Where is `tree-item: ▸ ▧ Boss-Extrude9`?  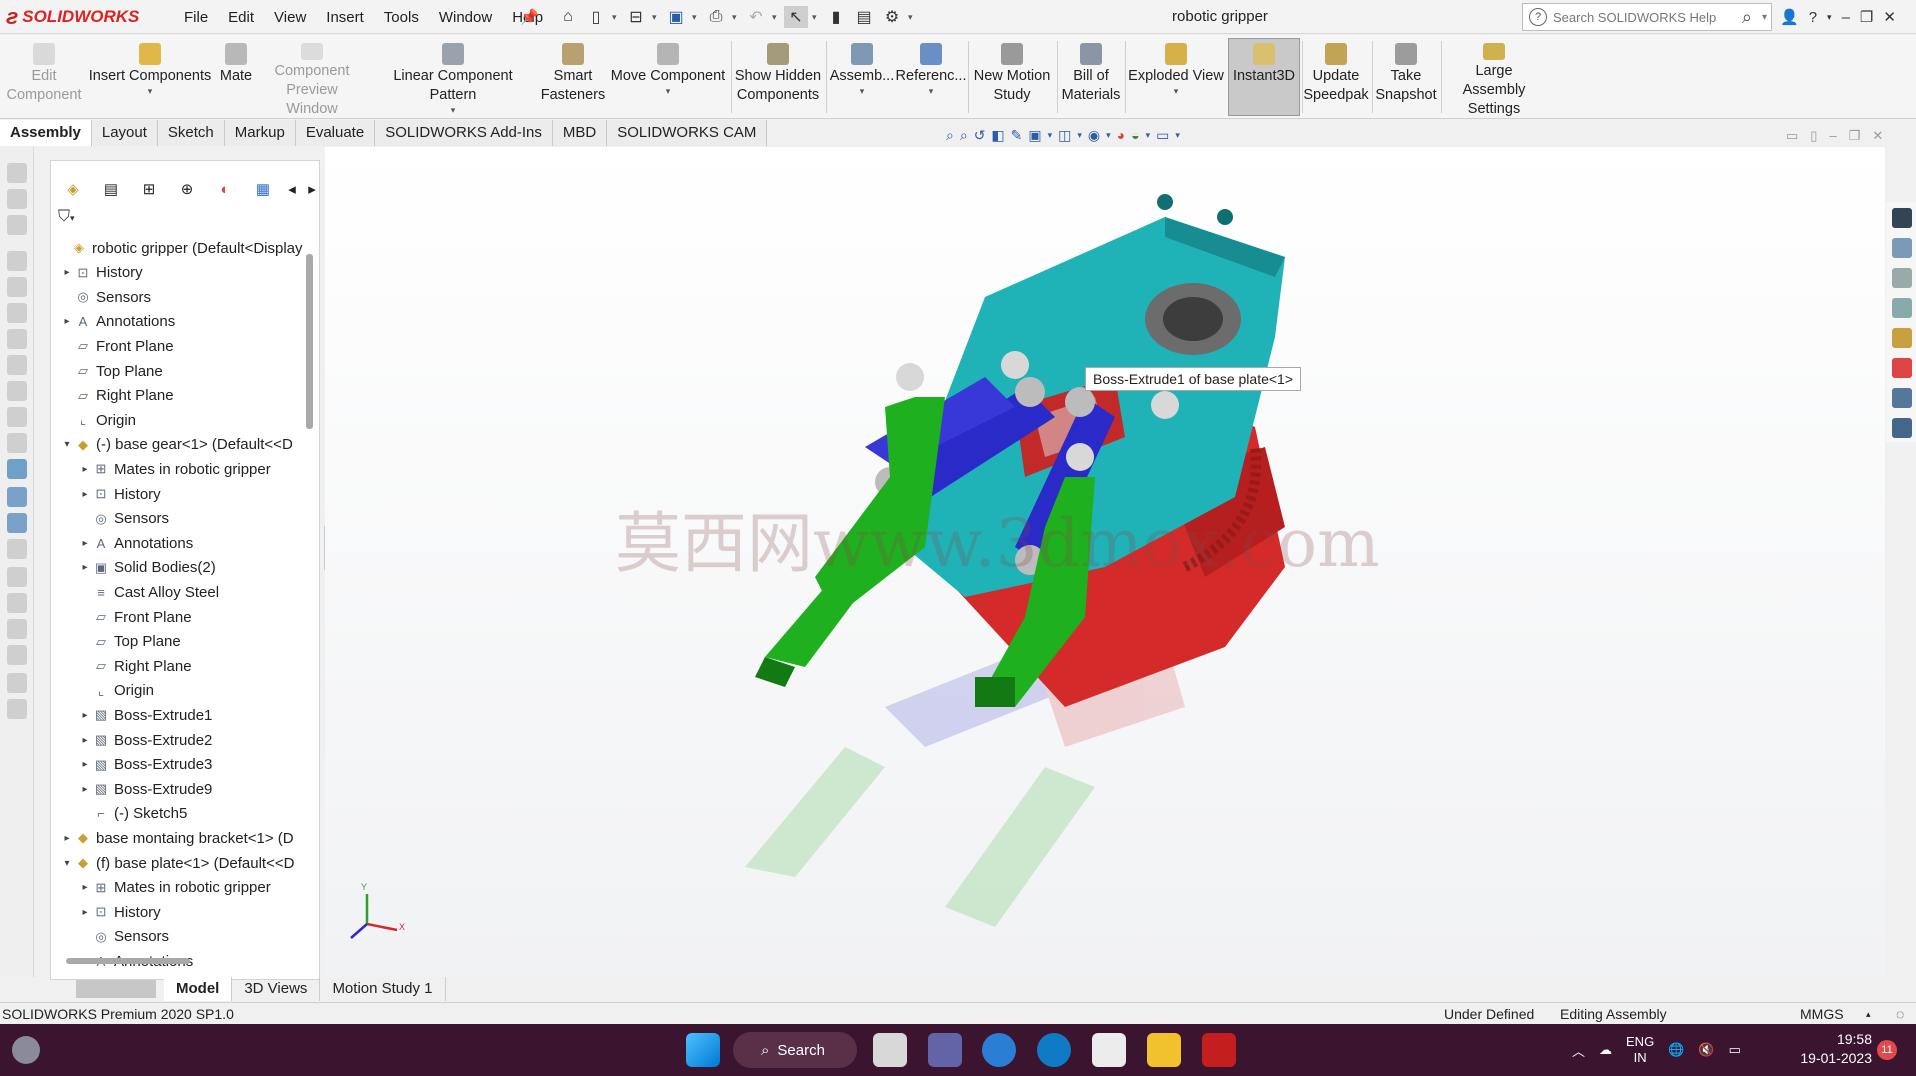 tree-item: ▸ ▧ Boss-Extrude9 is located at coordinates (181, 789).